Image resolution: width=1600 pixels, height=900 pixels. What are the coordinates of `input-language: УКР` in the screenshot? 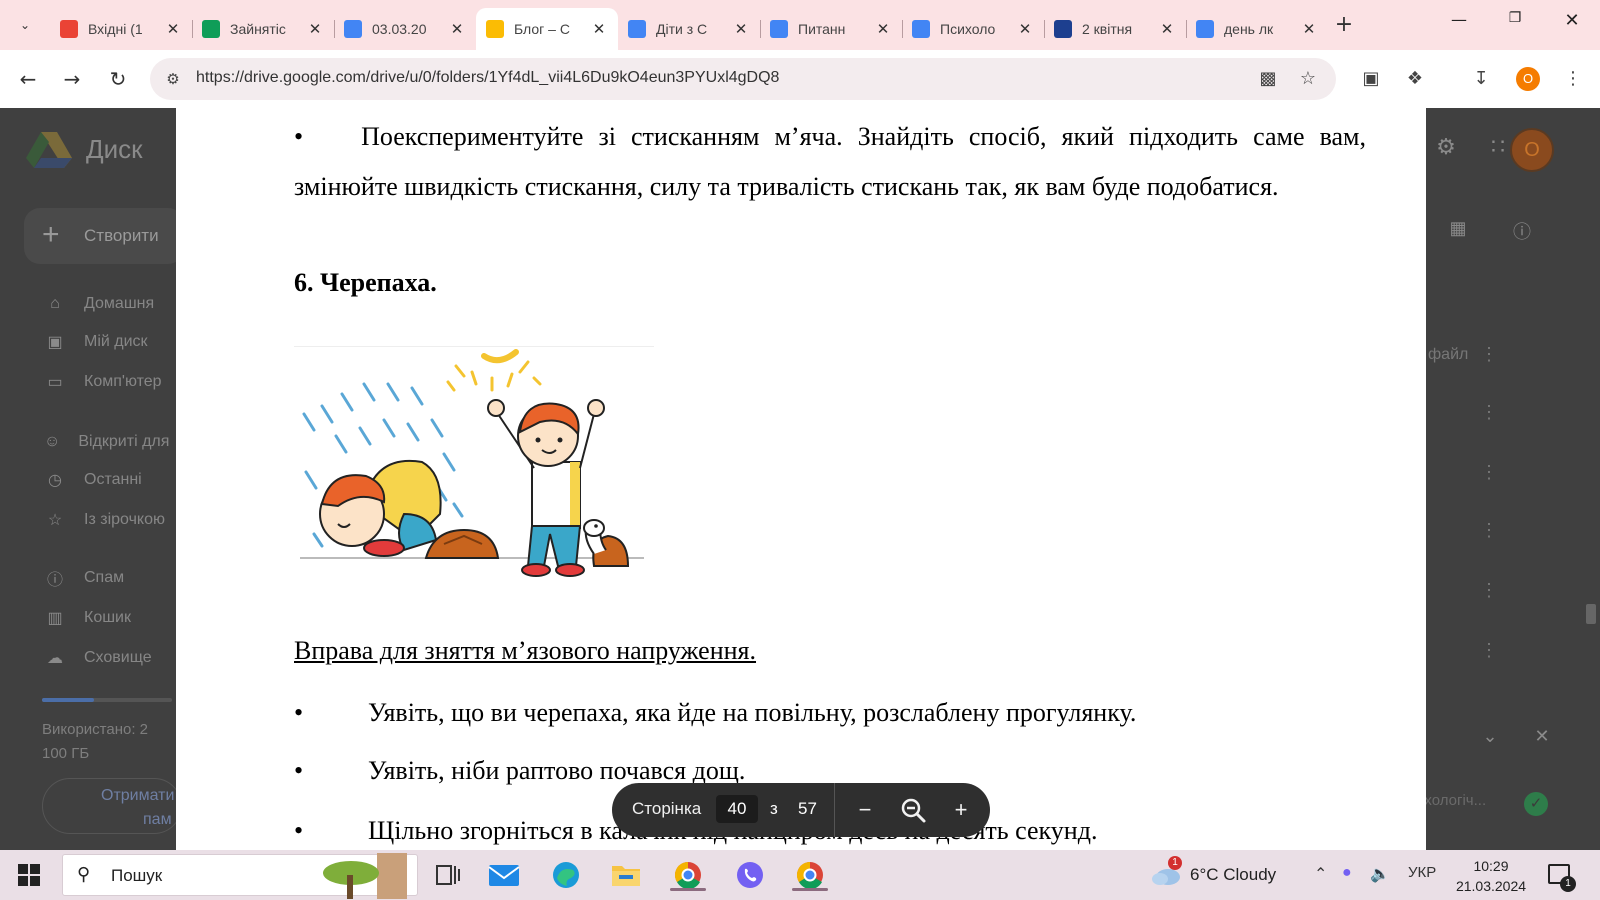 It's located at (1422, 872).